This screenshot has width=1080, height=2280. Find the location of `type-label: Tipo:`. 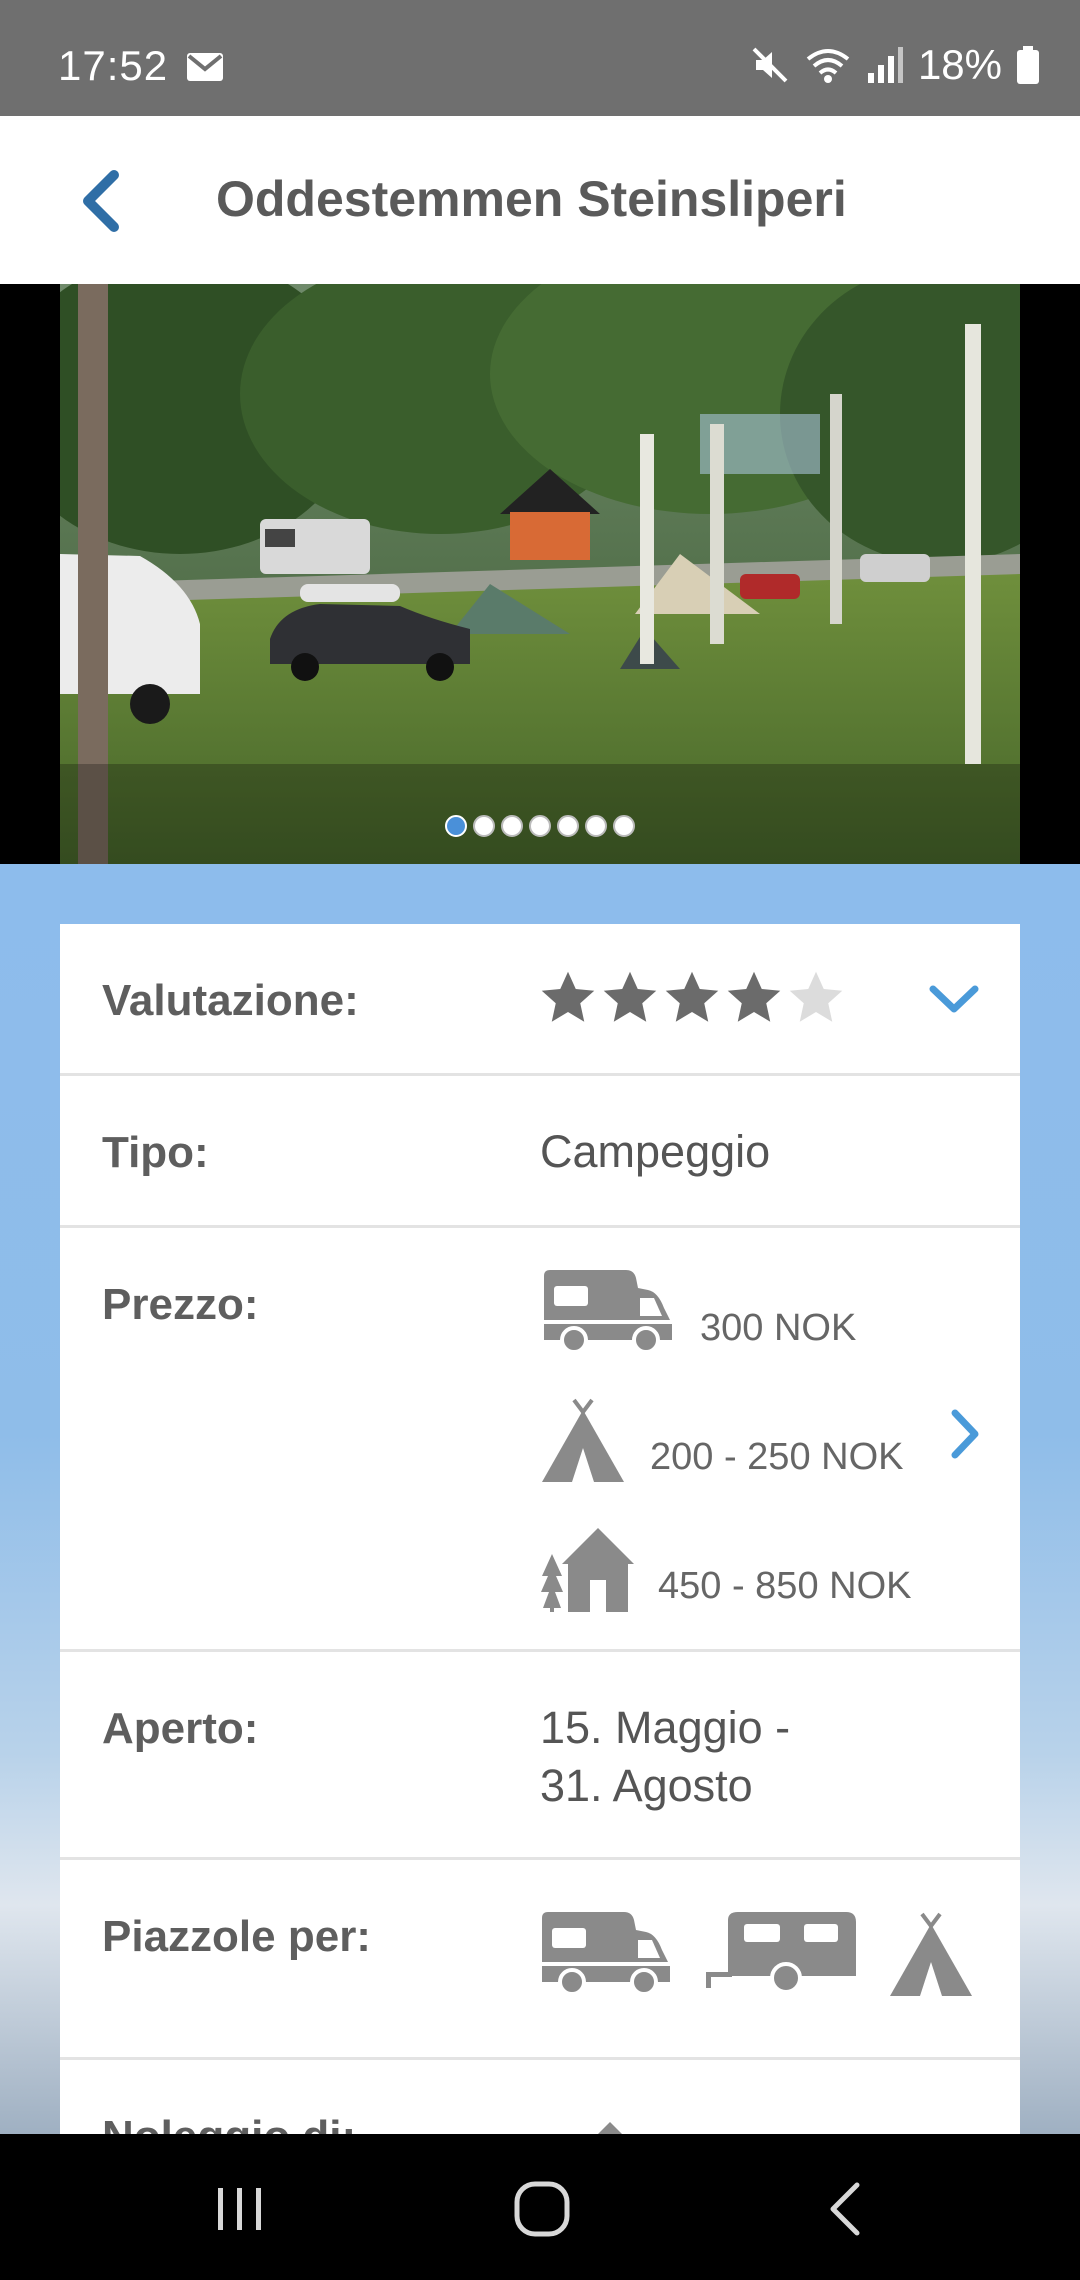

type-label: Tipo: is located at coordinates (155, 1152).